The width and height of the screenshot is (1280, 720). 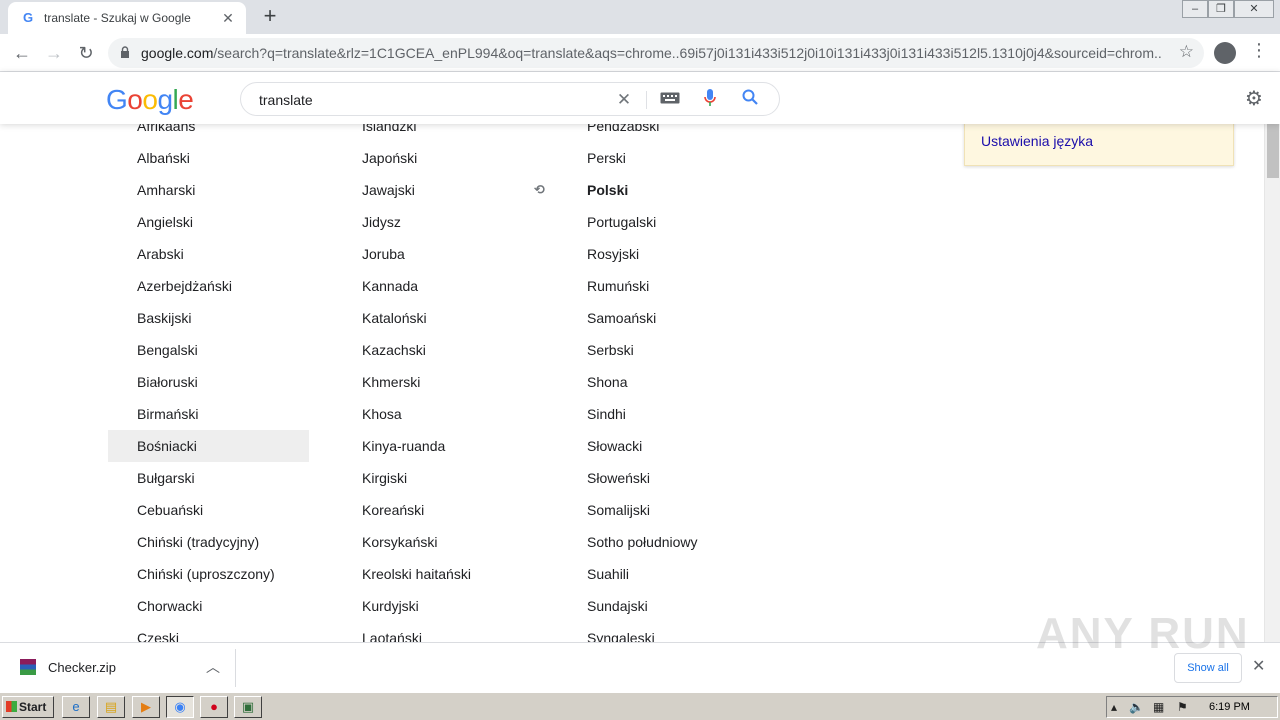 What do you see at coordinates (402, 222) in the screenshot?
I see `language-option: Jidysz` at bounding box center [402, 222].